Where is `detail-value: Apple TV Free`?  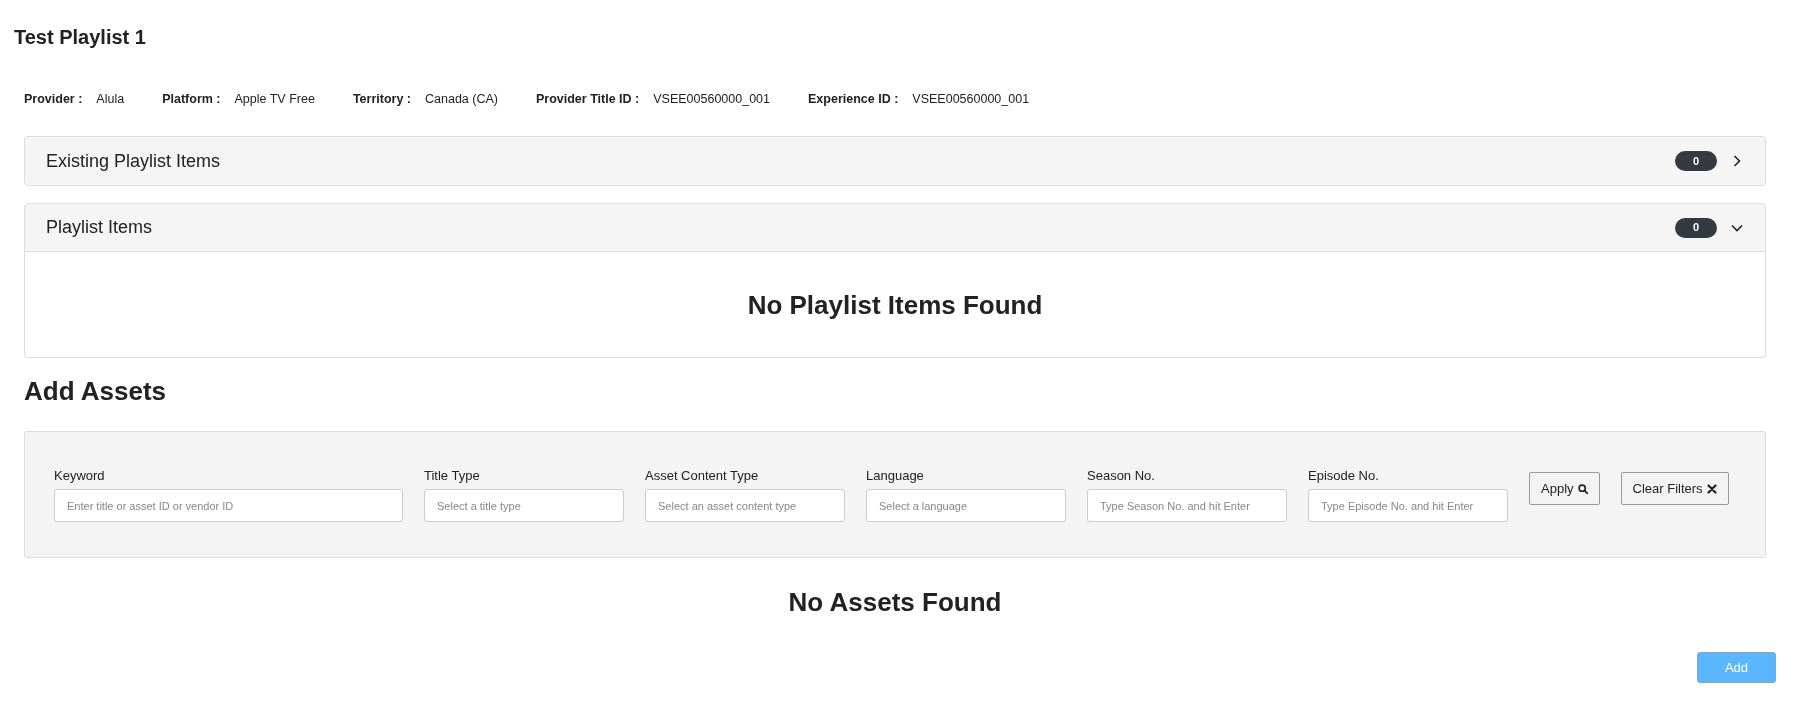 detail-value: Apple TV Free is located at coordinates (274, 99).